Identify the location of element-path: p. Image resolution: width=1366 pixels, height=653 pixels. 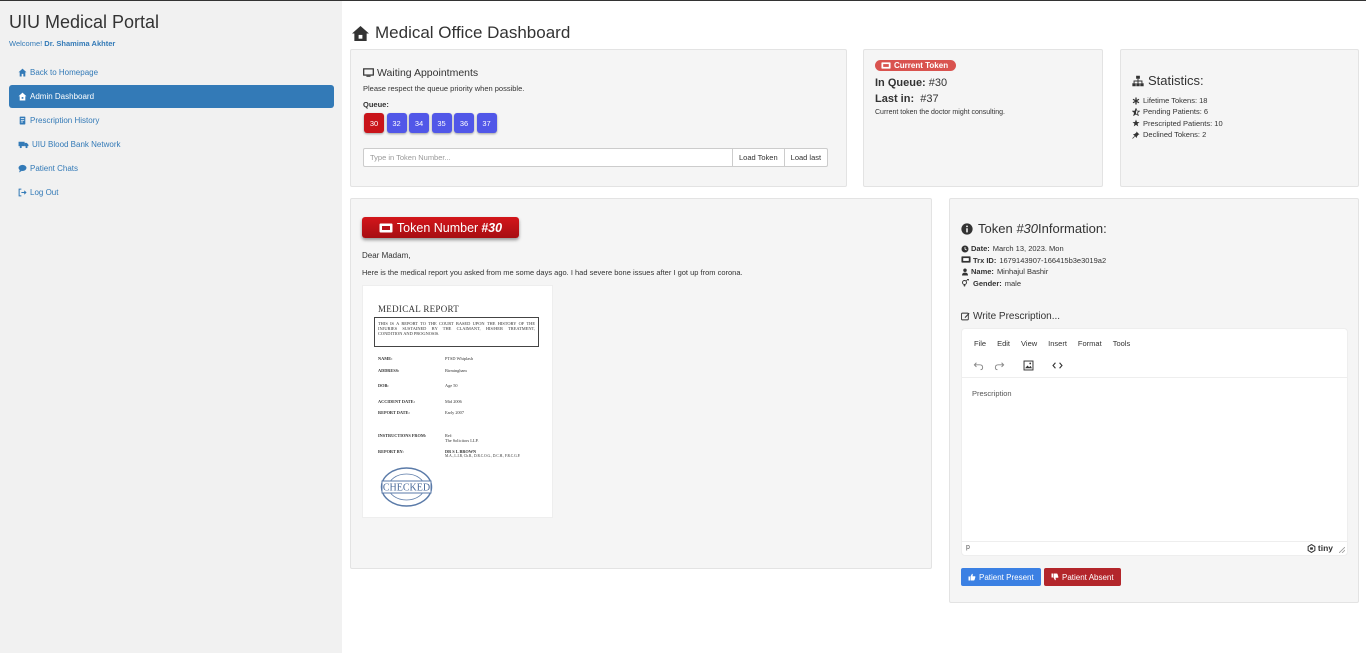
(968, 547).